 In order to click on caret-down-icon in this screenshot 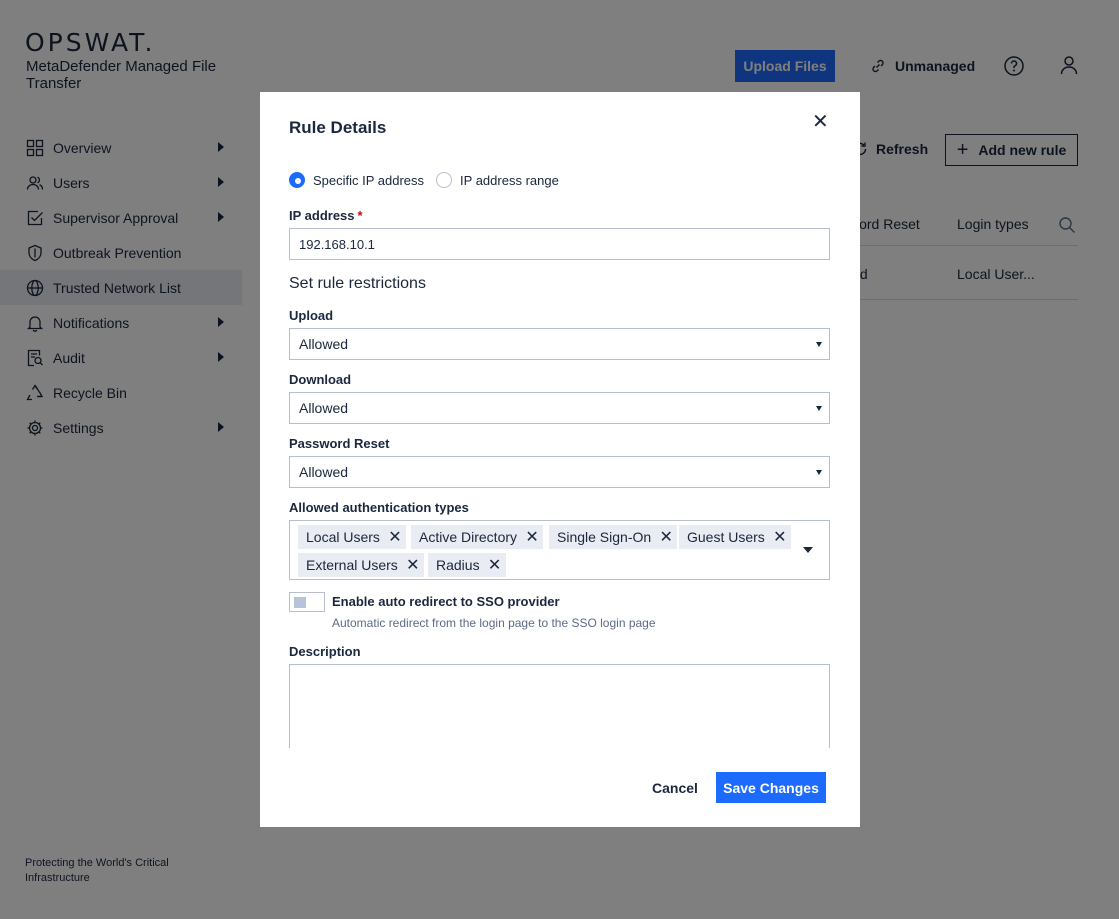, I will do `click(808, 550)`.